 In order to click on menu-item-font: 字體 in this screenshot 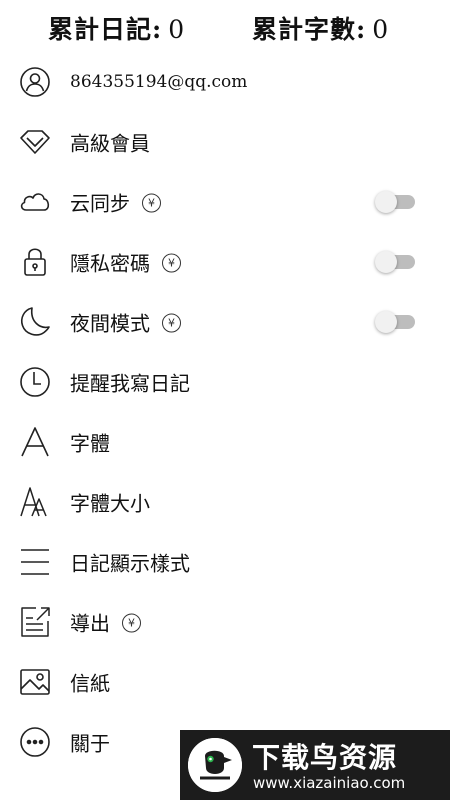, I will do `click(225, 442)`.